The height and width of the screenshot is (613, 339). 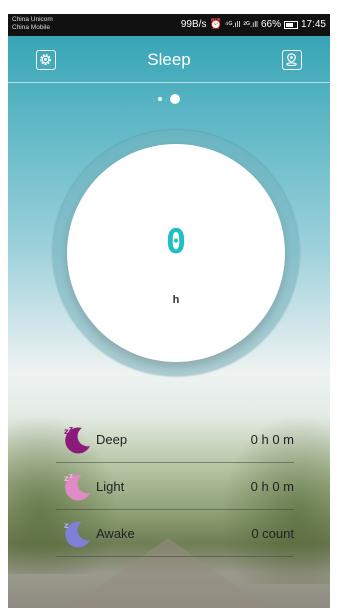 I want to click on list-item-awake: z Awake 0 count, so click(x=175, y=533).